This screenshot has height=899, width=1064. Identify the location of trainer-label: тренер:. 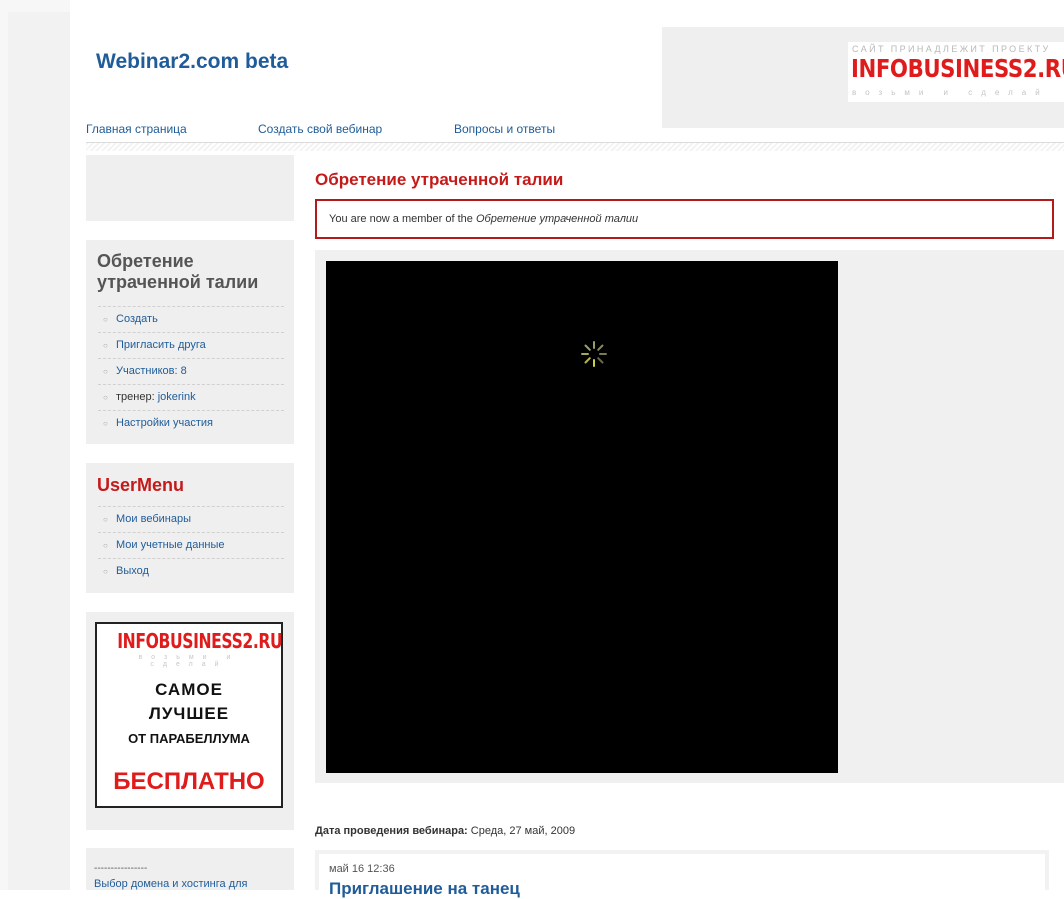
(137, 397).